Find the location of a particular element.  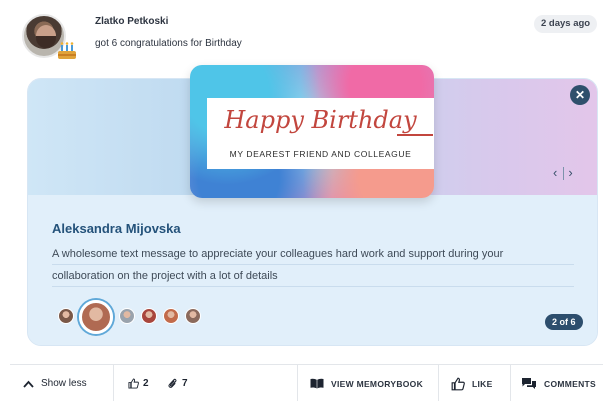

card-counter-badge: 2 of 6 is located at coordinates (564, 322).